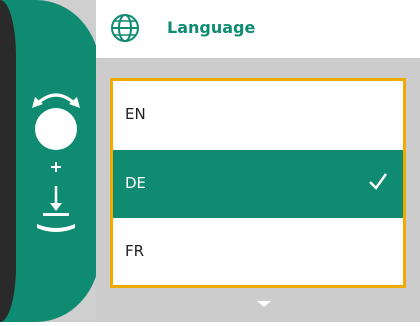 This screenshot has height=326, width=420. What do you see at coordinates (125, 28) in the screenshot?
I see `globe-icon` at bounding box center [125, 28].